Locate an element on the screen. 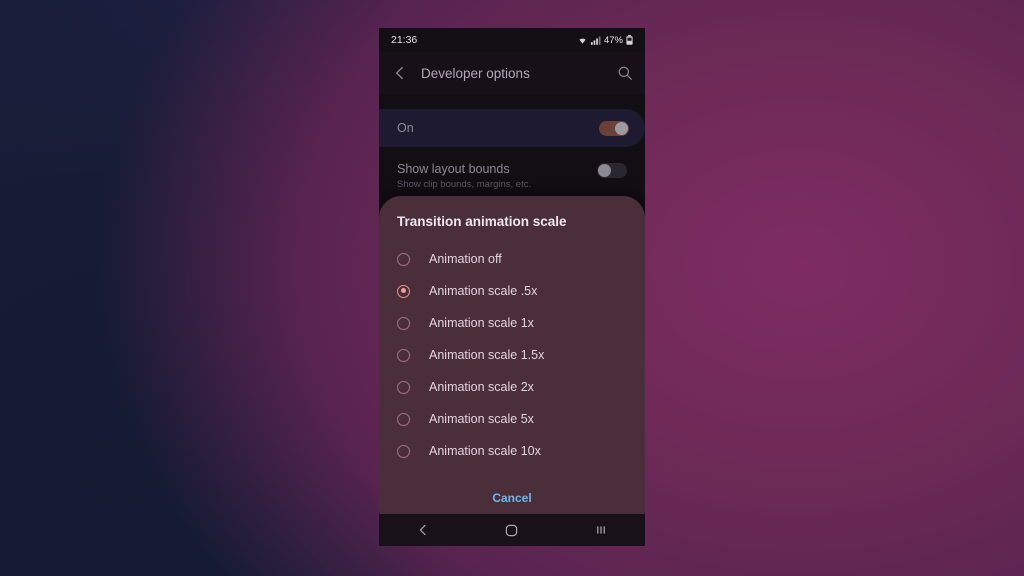  radio-option-label: Animation scale 2x is located at coordinates (481, 387).